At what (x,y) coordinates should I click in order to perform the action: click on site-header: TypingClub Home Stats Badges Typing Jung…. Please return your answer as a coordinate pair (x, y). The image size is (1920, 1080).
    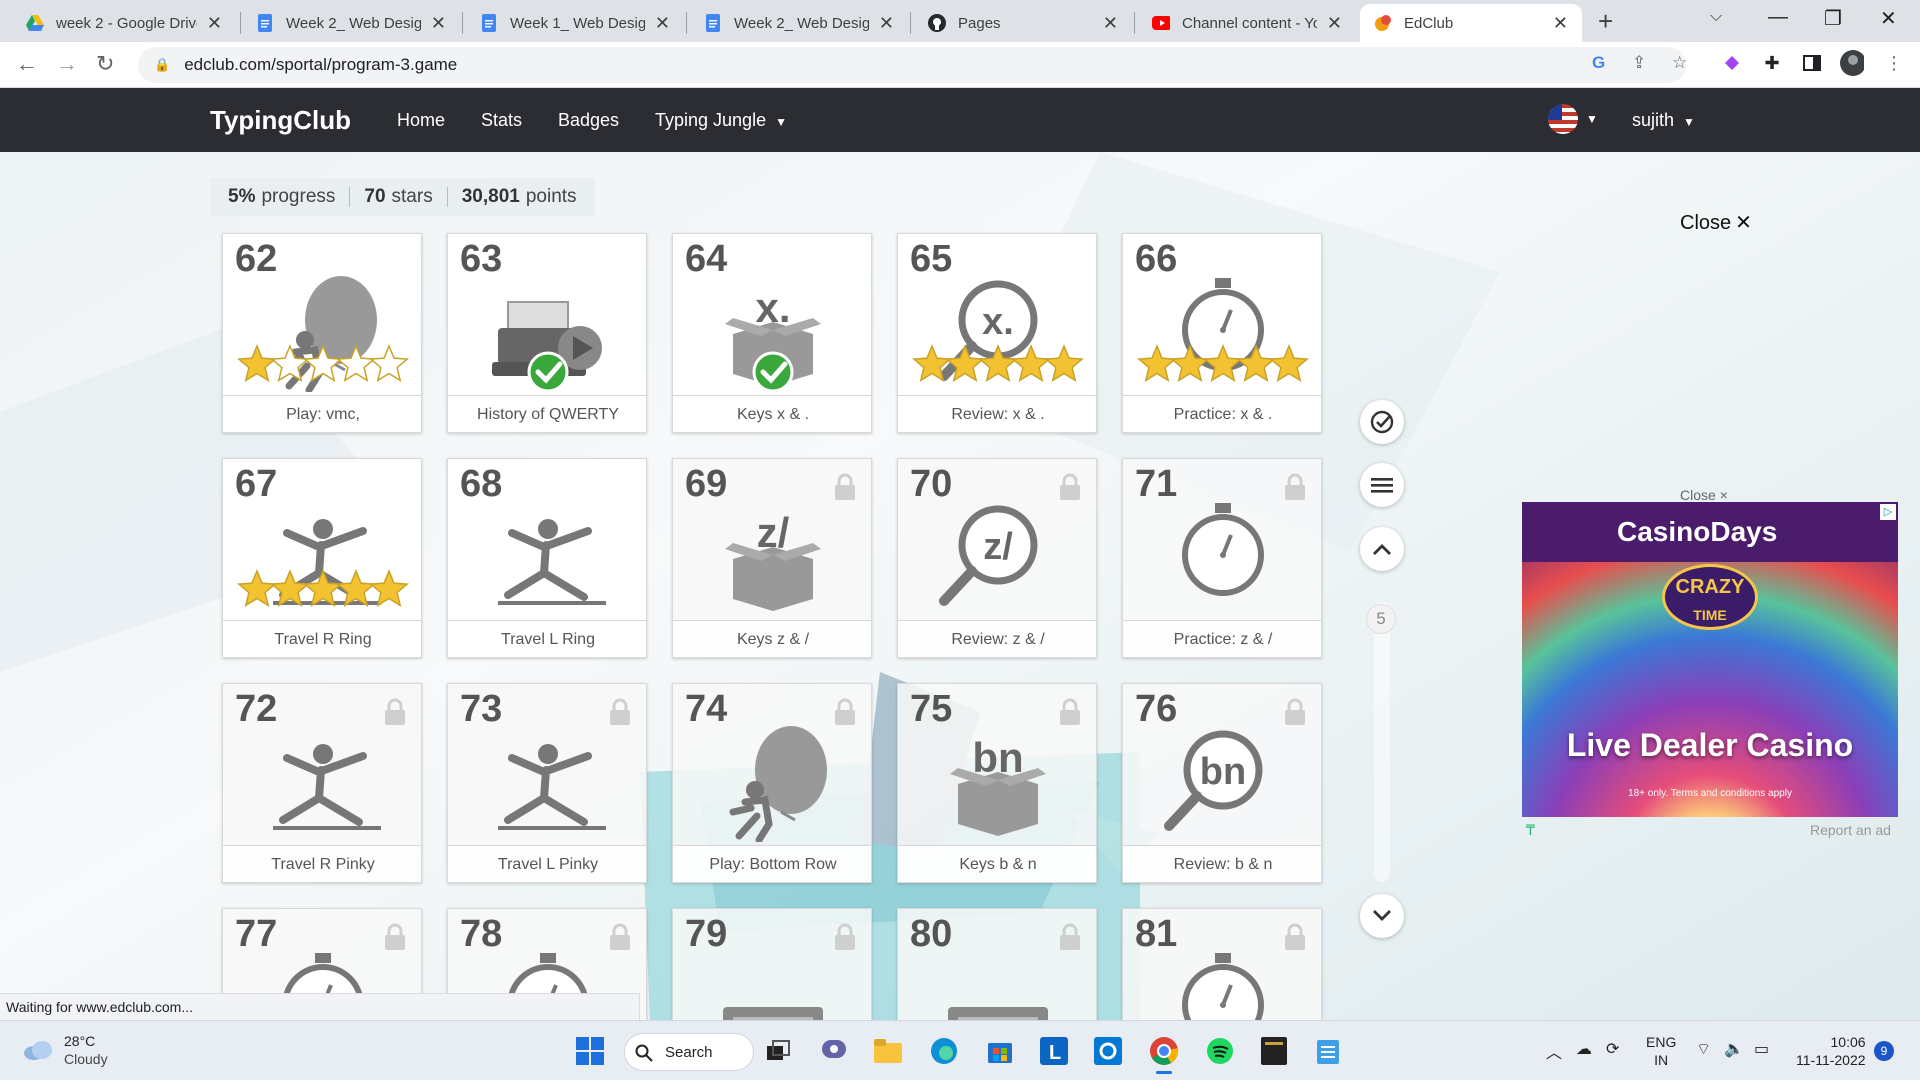
    Looking at the image, I should click on (960, 120).